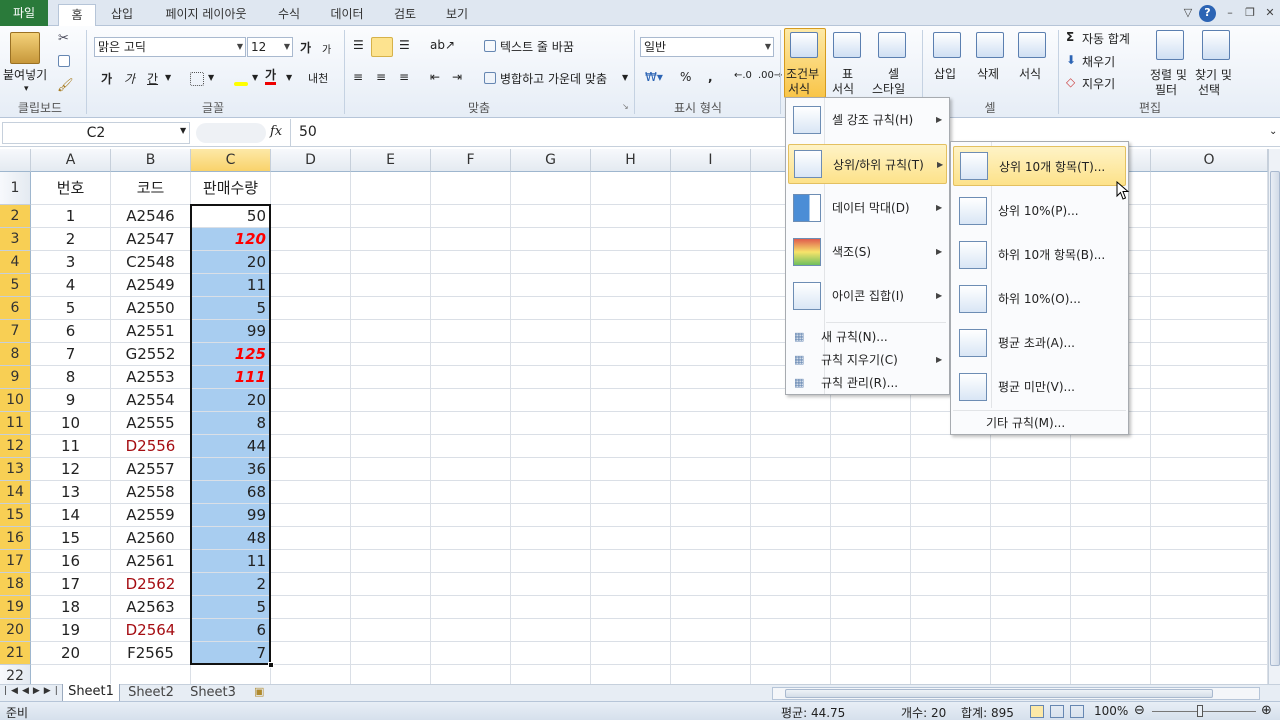  Describe the element at coordinates (26, 89) in the screenshot. I see `paste-dropdown-icon: ▾` at that location.